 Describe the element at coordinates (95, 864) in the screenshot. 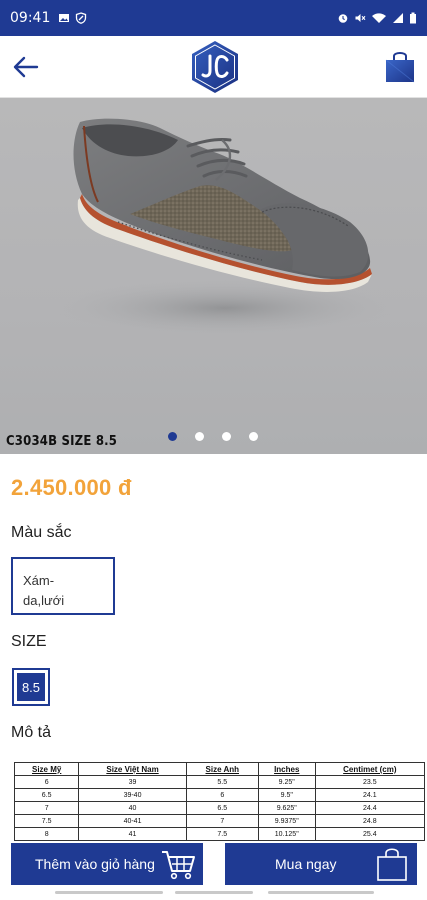

I see `add-to-cart-label: Thêm vào giỏ hàng` at that location.